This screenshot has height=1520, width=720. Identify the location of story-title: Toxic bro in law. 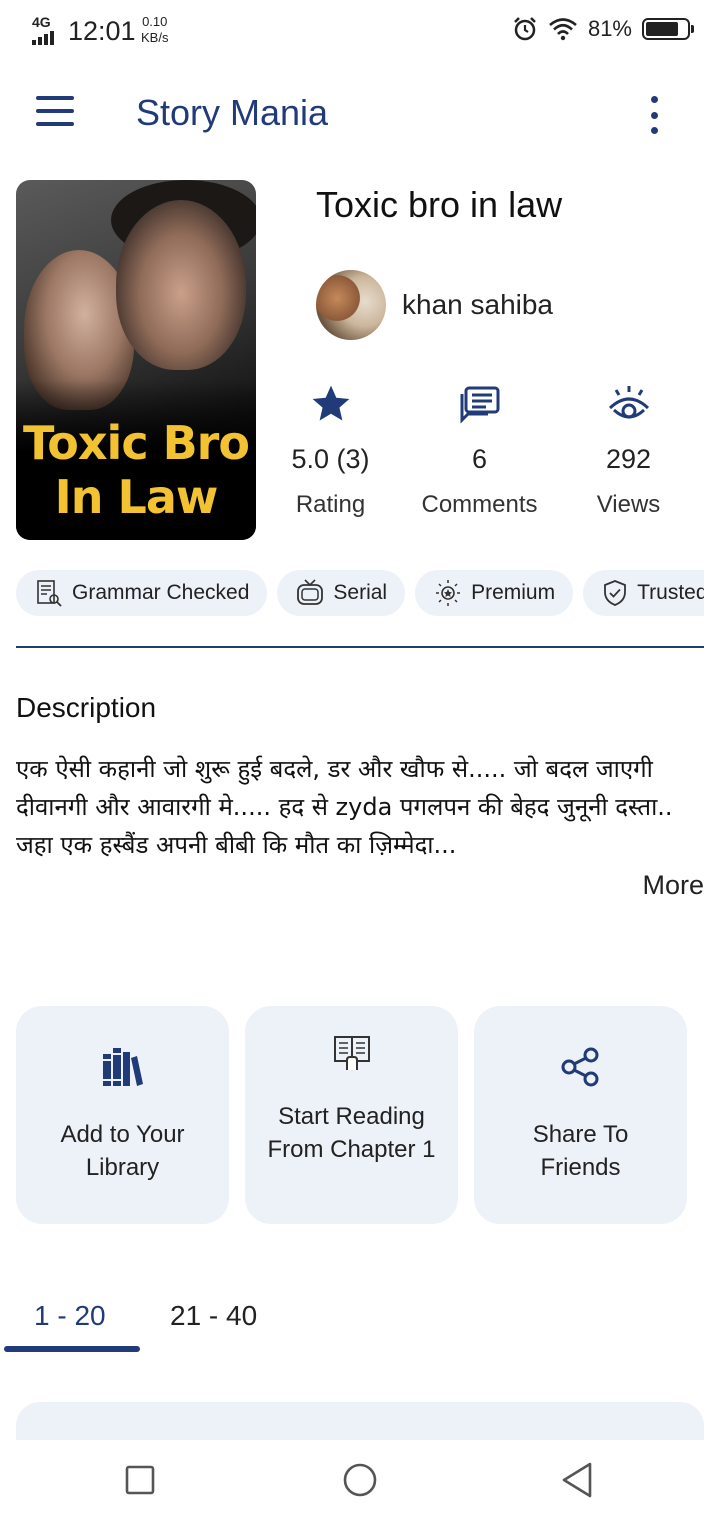
(439, 204).